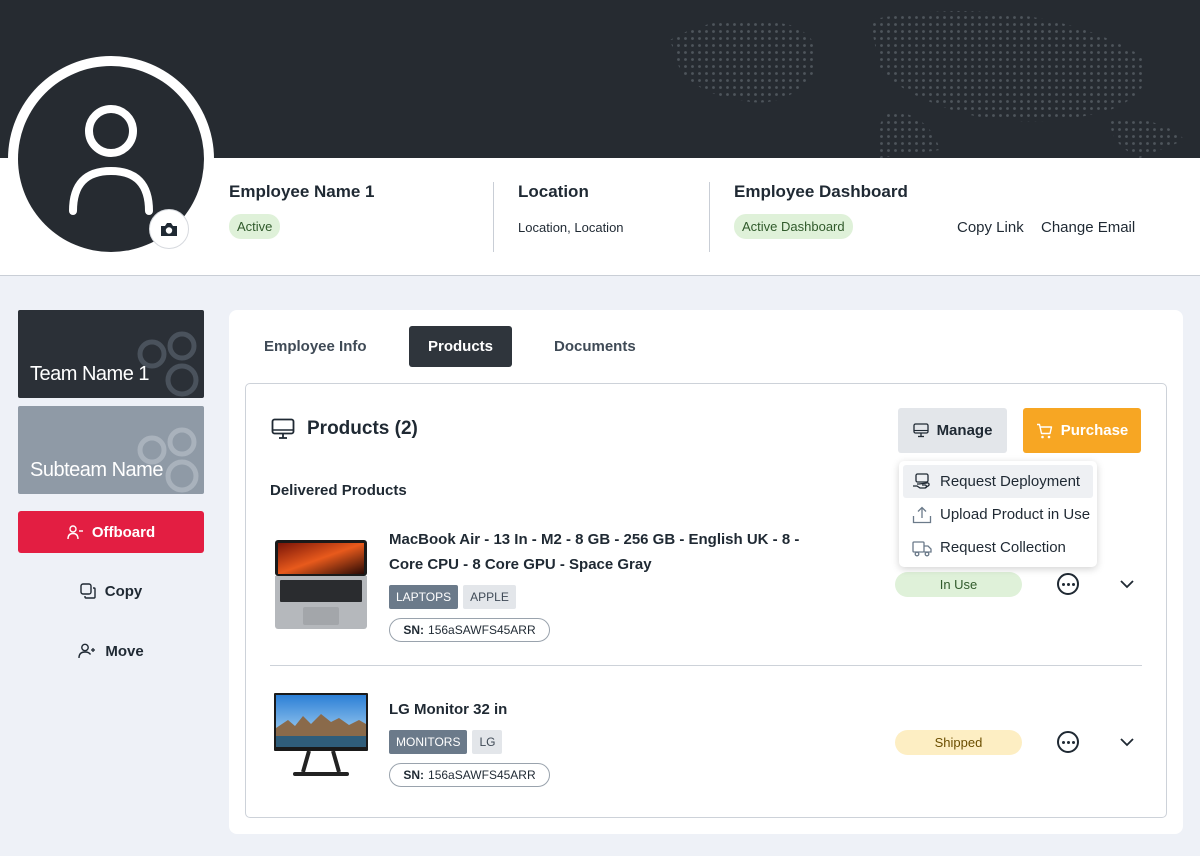  Describe the element at coordinates (1094, 430) in the screenshot. I see `purchase-label: Purchase` at that location.